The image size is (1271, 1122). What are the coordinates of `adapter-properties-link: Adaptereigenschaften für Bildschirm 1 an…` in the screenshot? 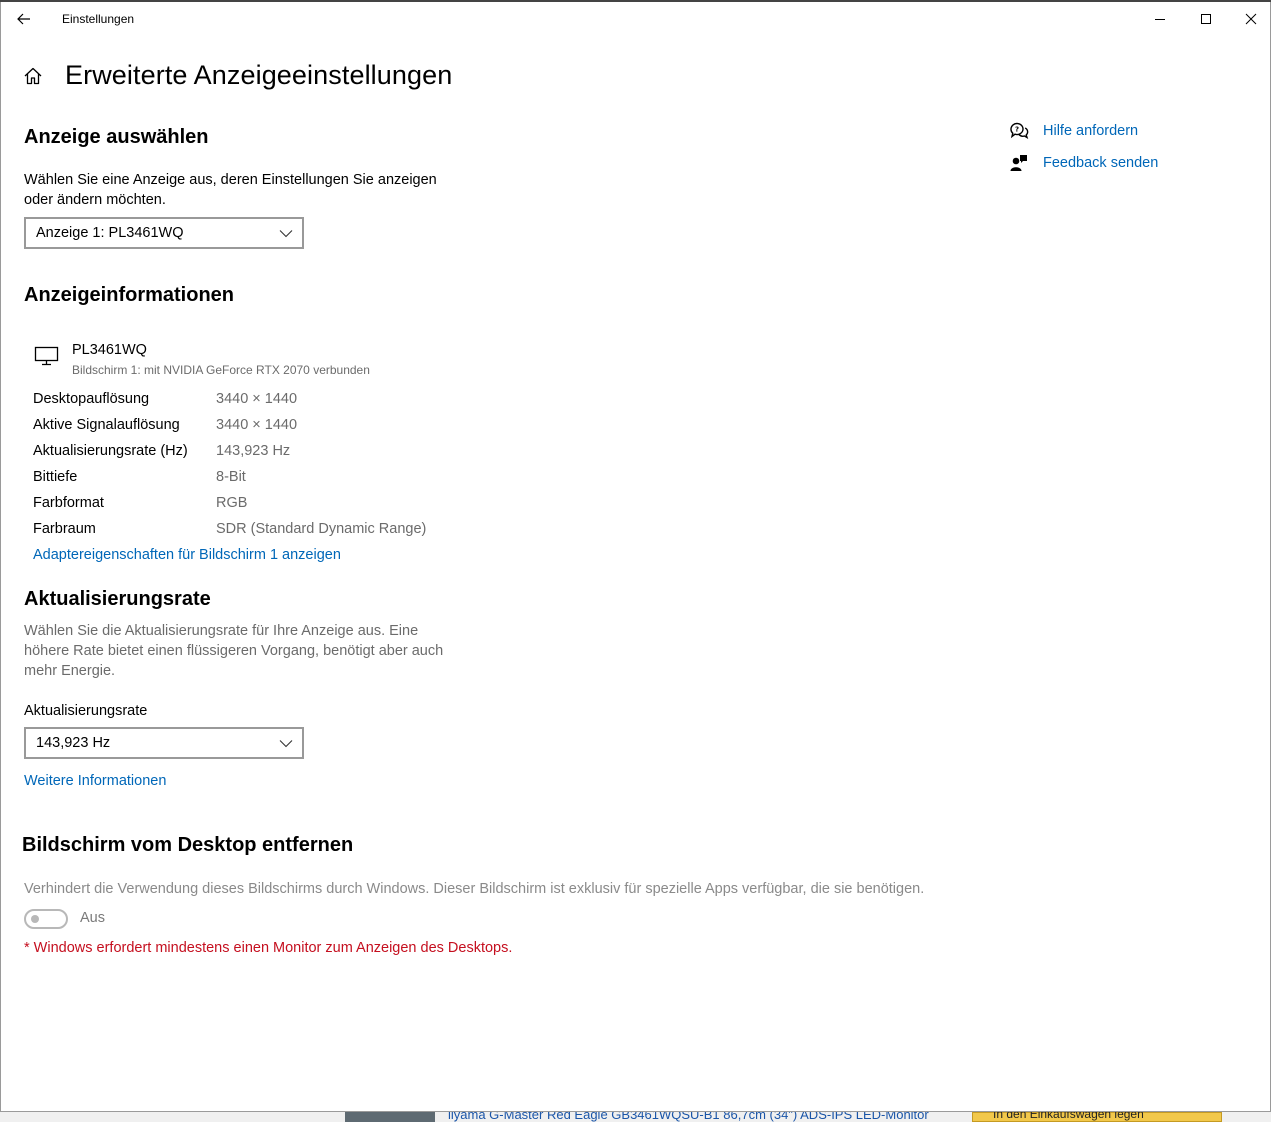 It's located at (187, 555).